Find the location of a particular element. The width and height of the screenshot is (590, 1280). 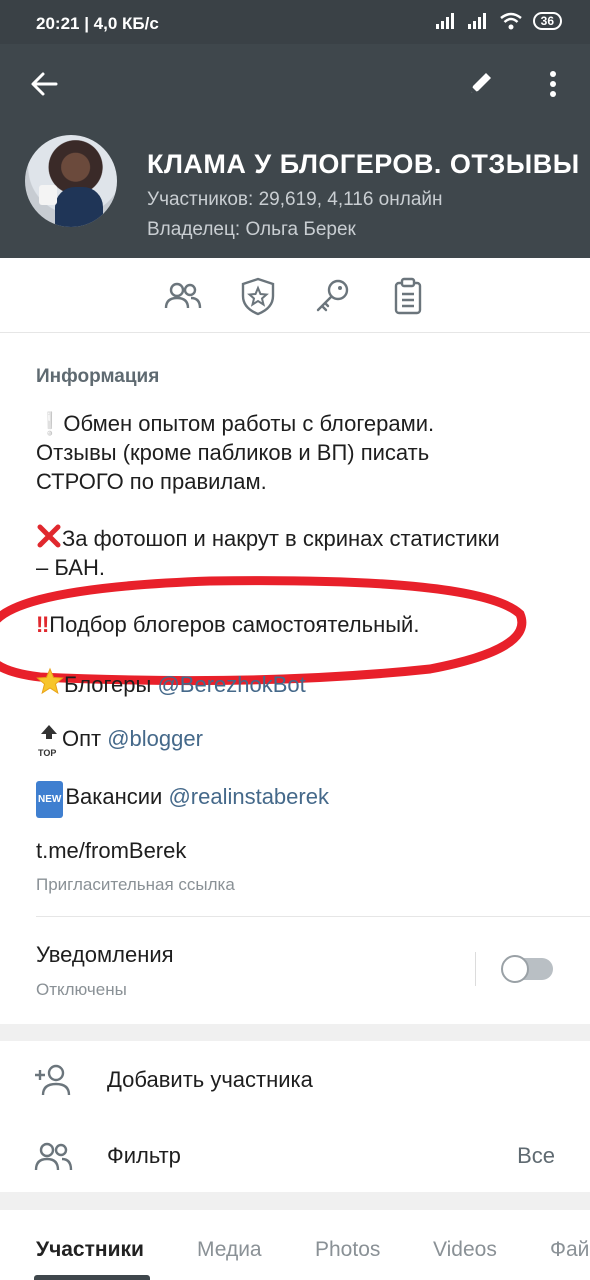

recent-actions-icon is located at coordinates (408, 296).